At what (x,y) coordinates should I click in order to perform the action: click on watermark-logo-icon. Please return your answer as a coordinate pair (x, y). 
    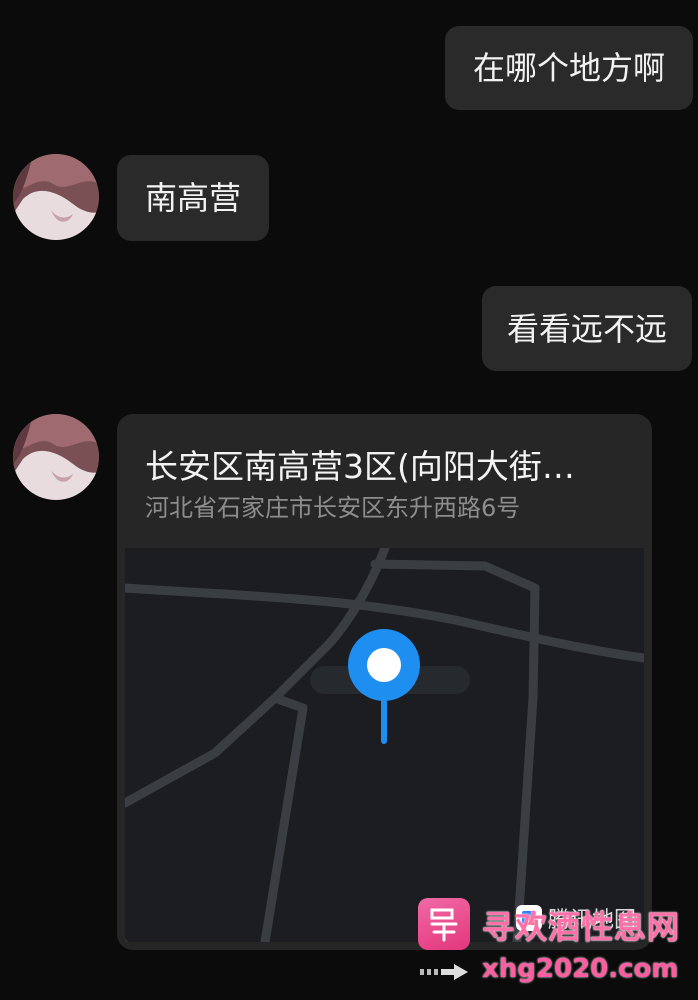
    Looking at the image, I should click on (444, 924).